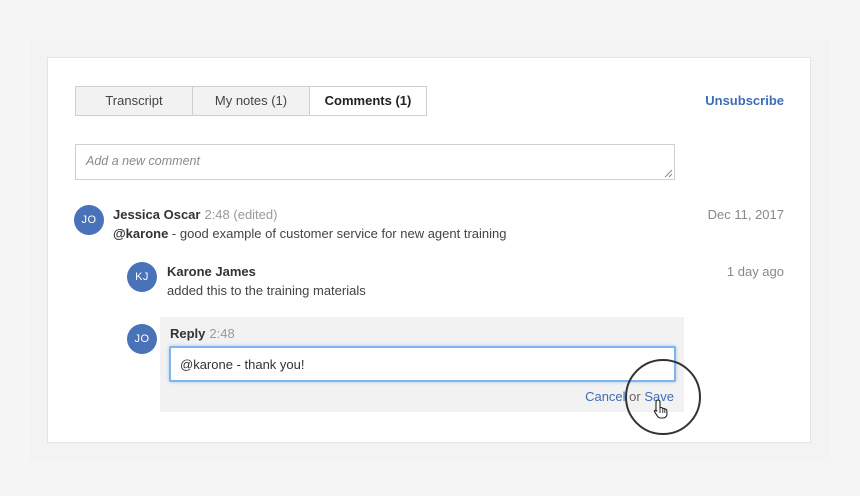  What do you see at coordinates (156, 214) in the screenshot?
I see `author-name: Jessica Oscar` at bounding box center [156, 214].